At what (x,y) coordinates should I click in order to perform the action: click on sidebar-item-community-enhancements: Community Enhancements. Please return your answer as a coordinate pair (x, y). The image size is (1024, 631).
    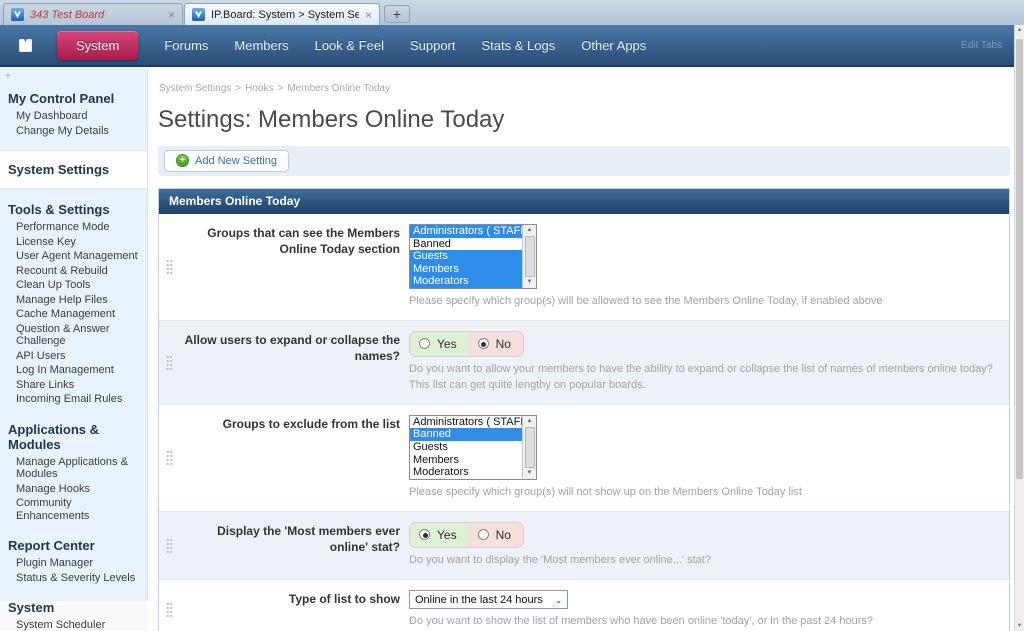
    Looking at the image, I should click on (73, 509).